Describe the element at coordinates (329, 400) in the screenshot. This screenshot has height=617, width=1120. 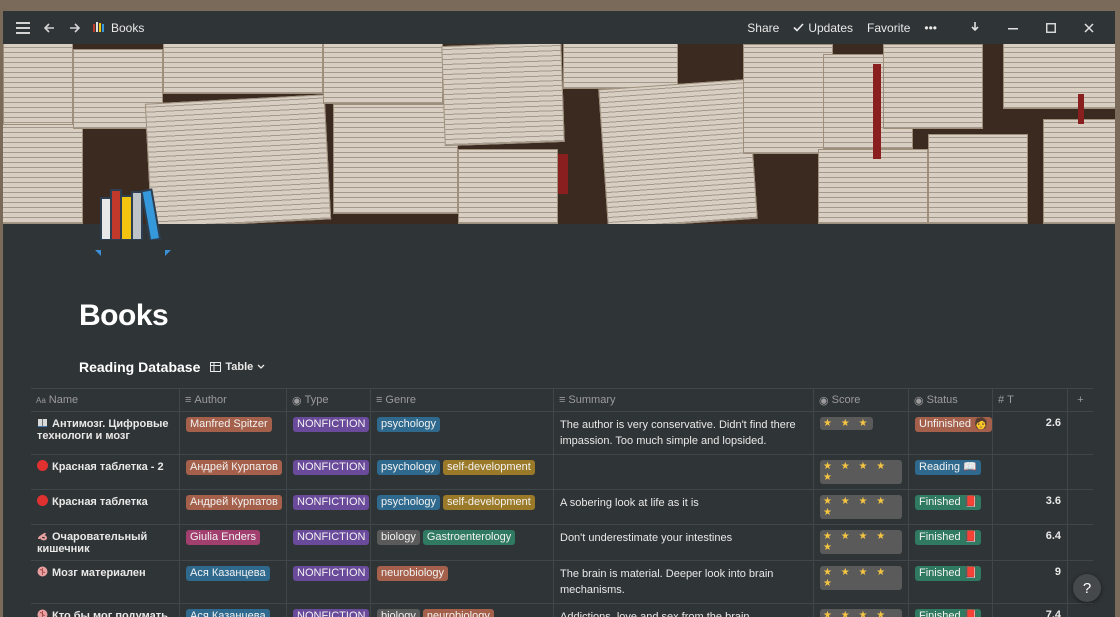
I see `column-header-type: ◉ Type` at that location.